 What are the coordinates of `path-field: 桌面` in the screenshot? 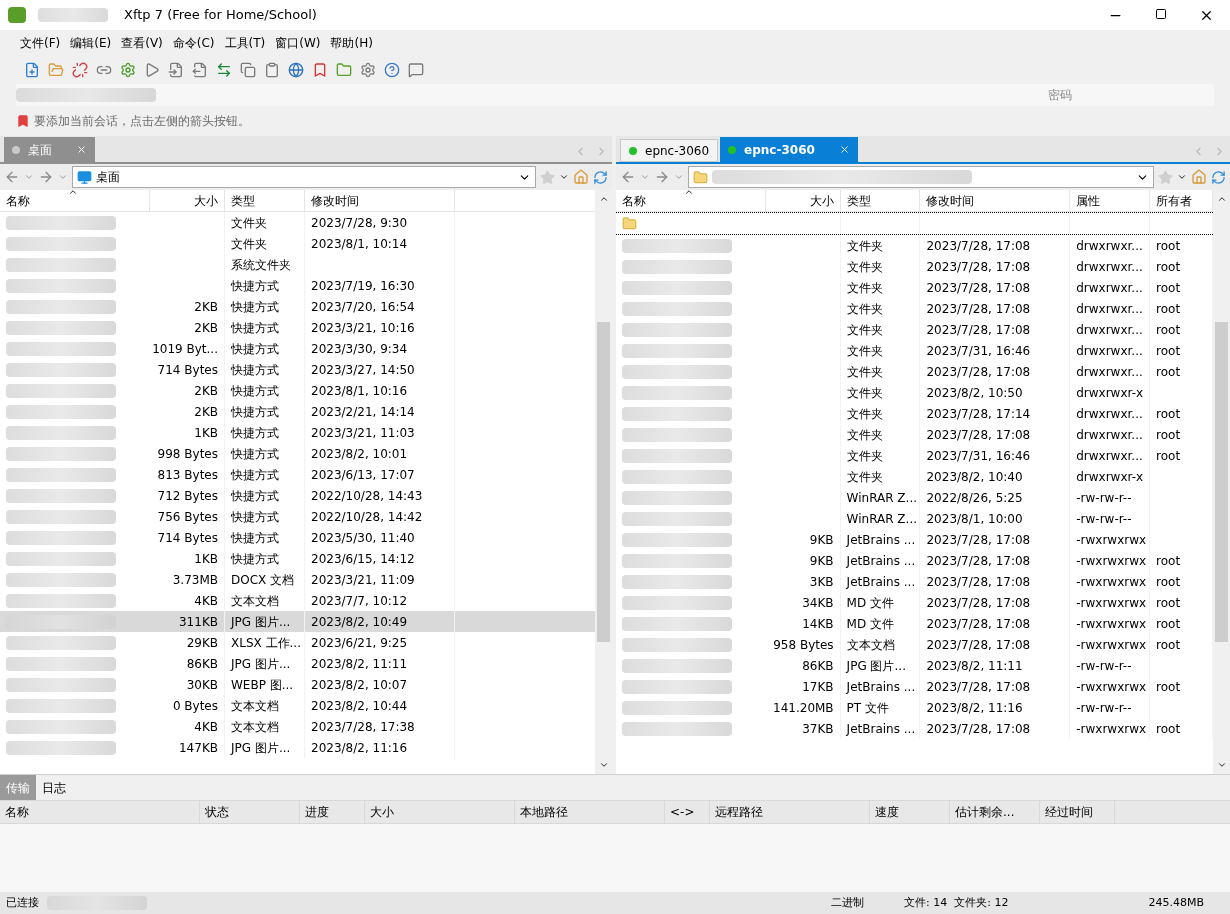 It's located at (304, 177).